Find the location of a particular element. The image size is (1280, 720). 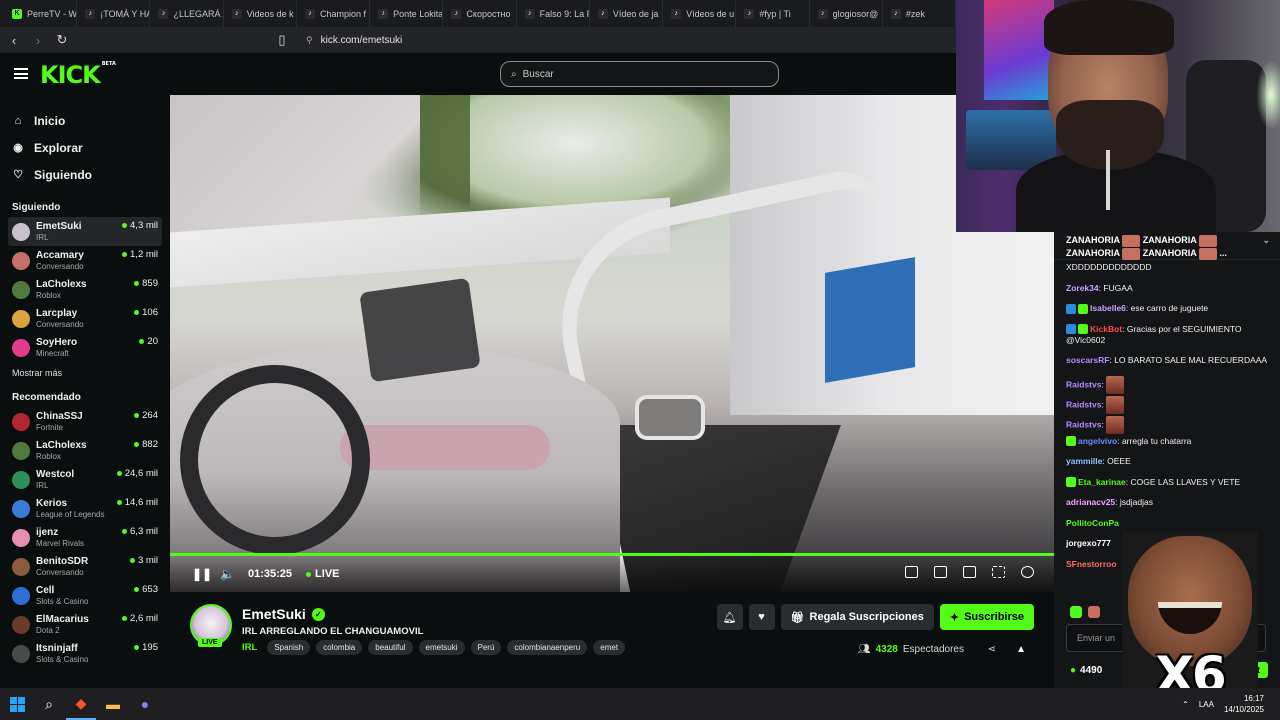

channel-category: IRL is located at coordinates (42, 485).